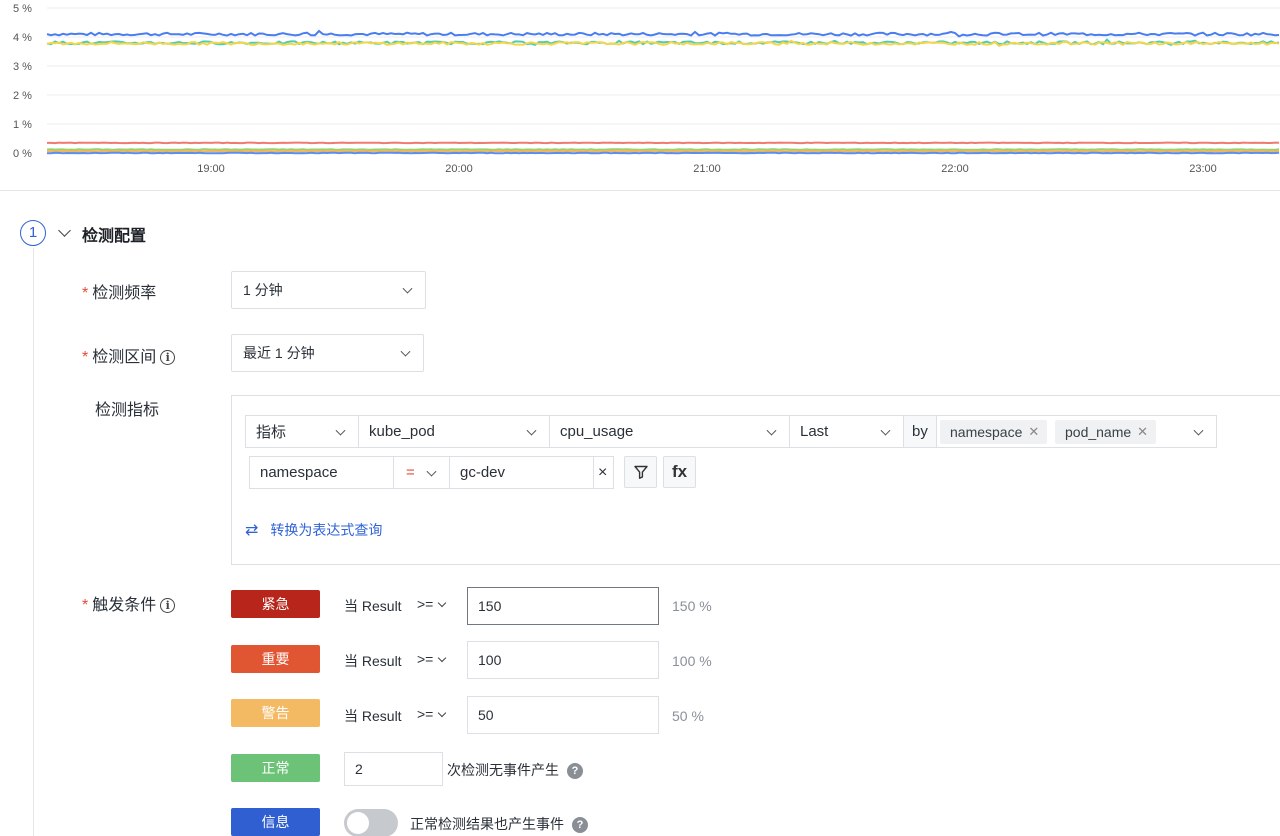 This screenshot has width=1280, height=836. Describe the element at coordinates (299, 472) in the screenshot. I see `filter-key-value: namespace` at that location.